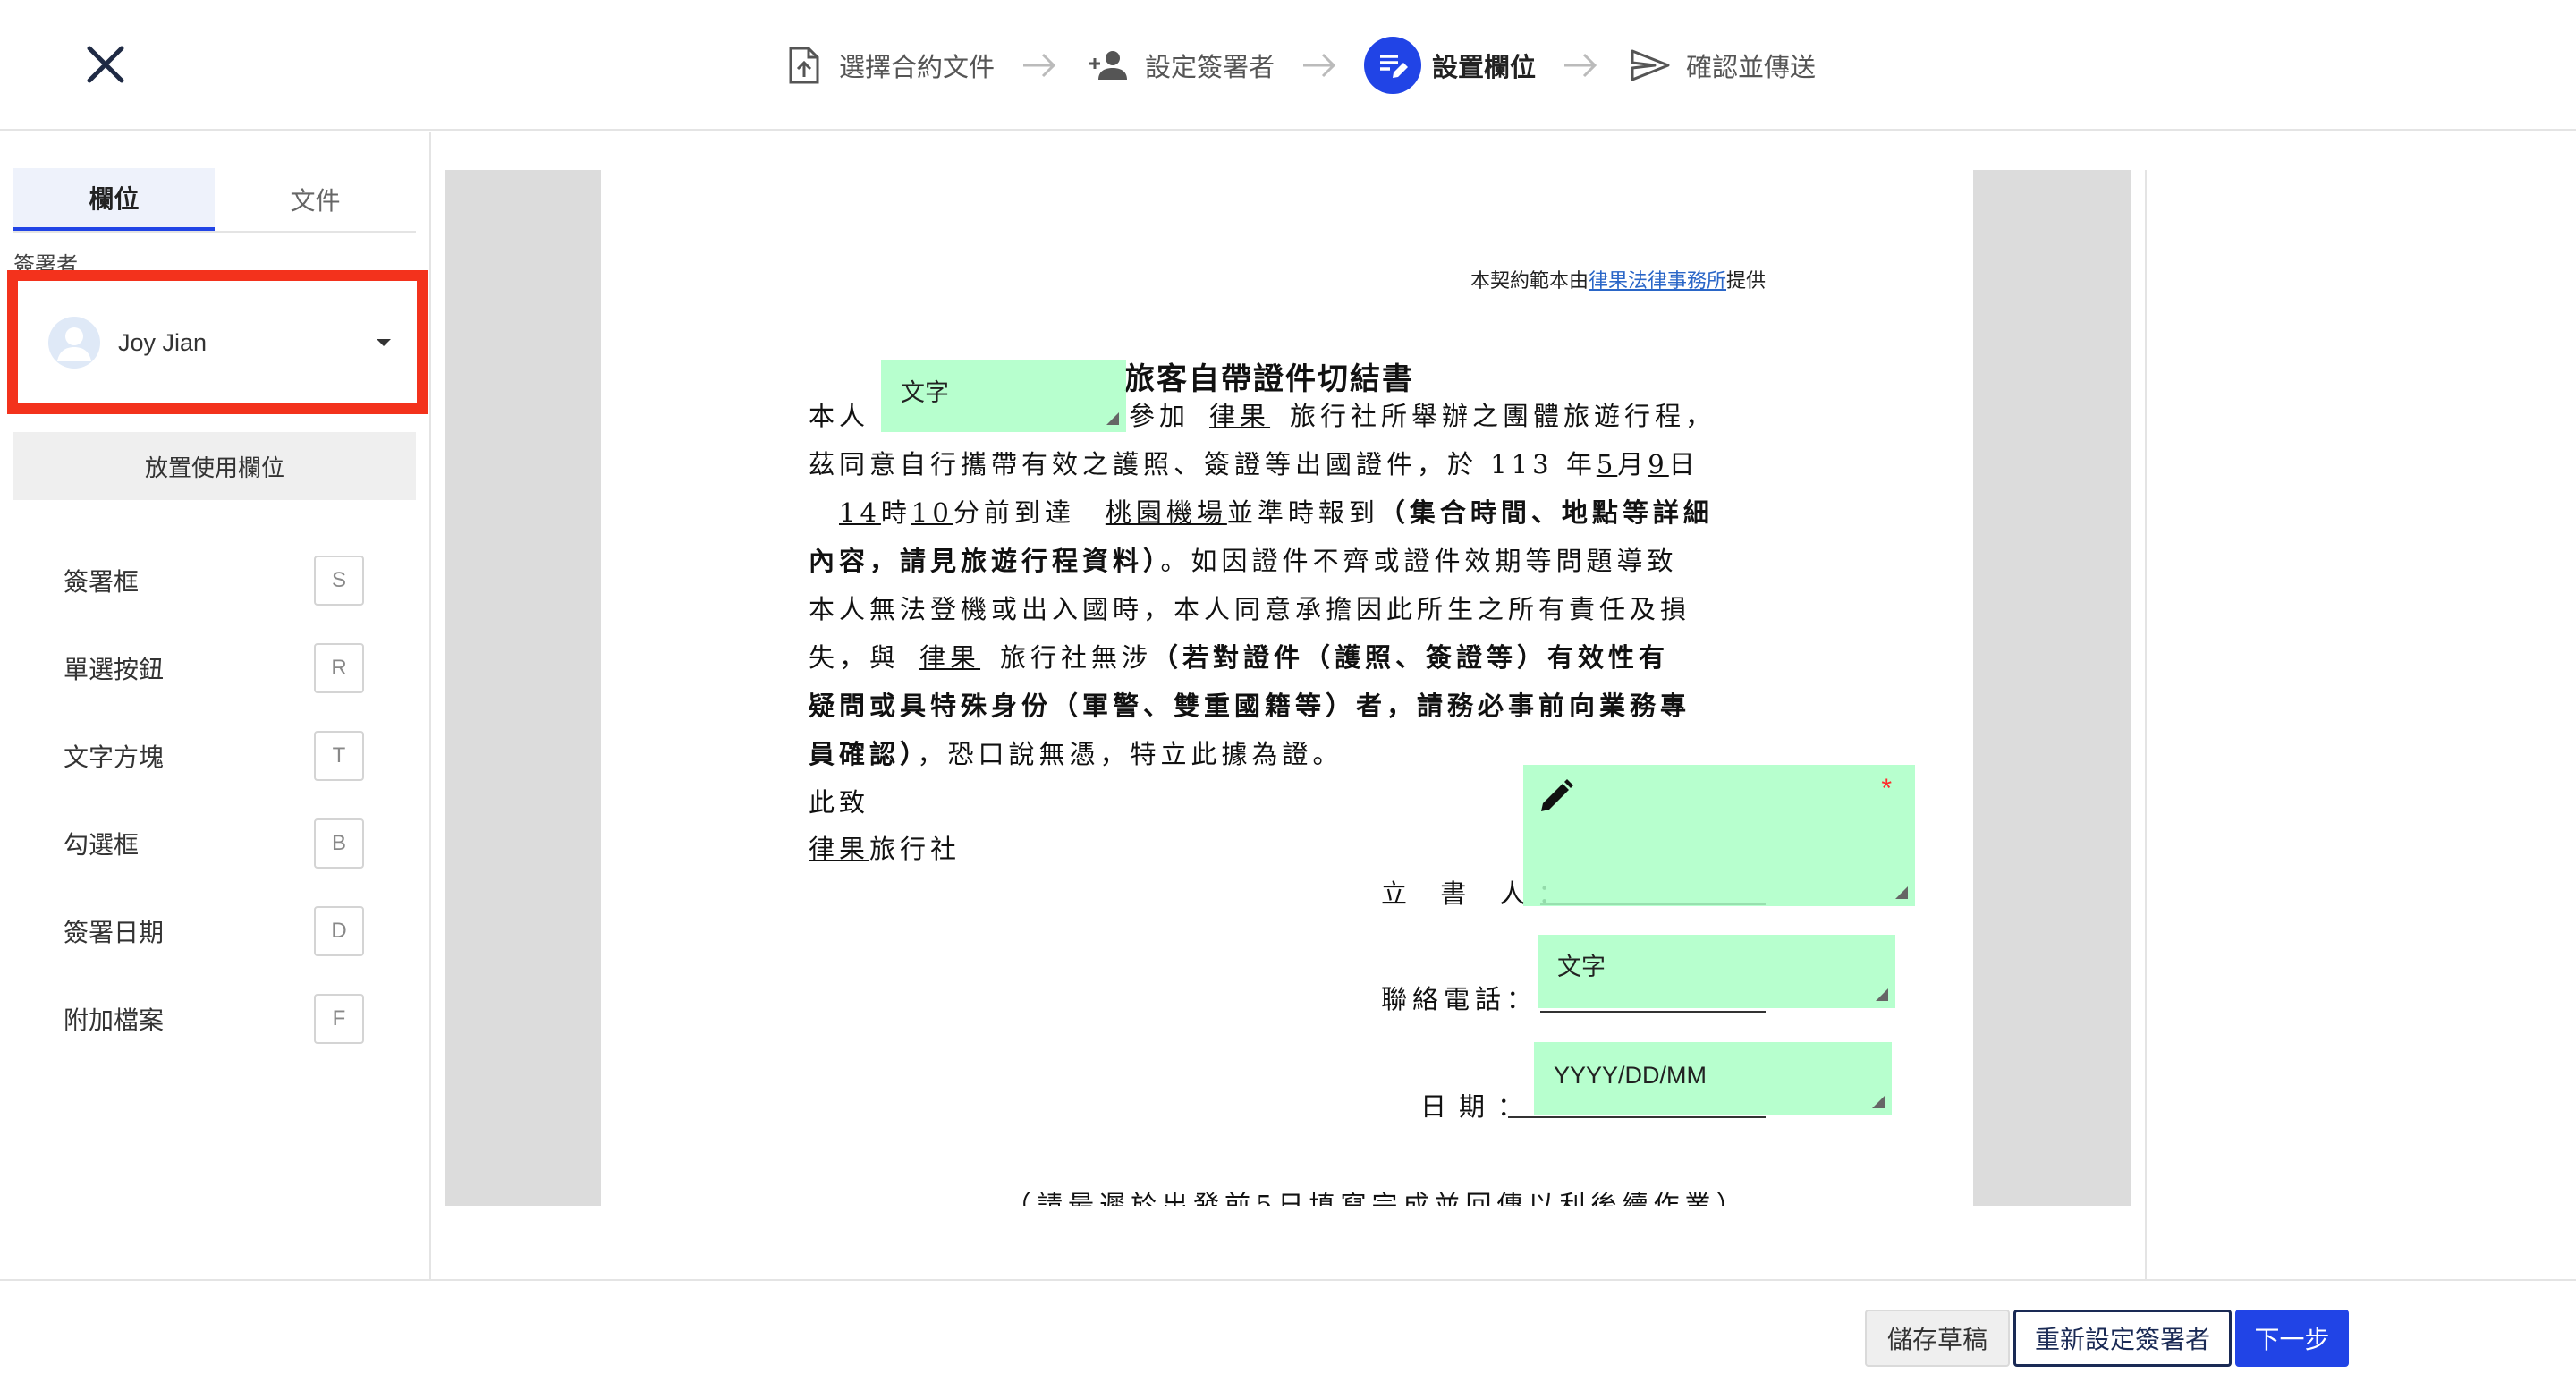  I want to click on step-label: 設定簽署者, so click(1210, 68).